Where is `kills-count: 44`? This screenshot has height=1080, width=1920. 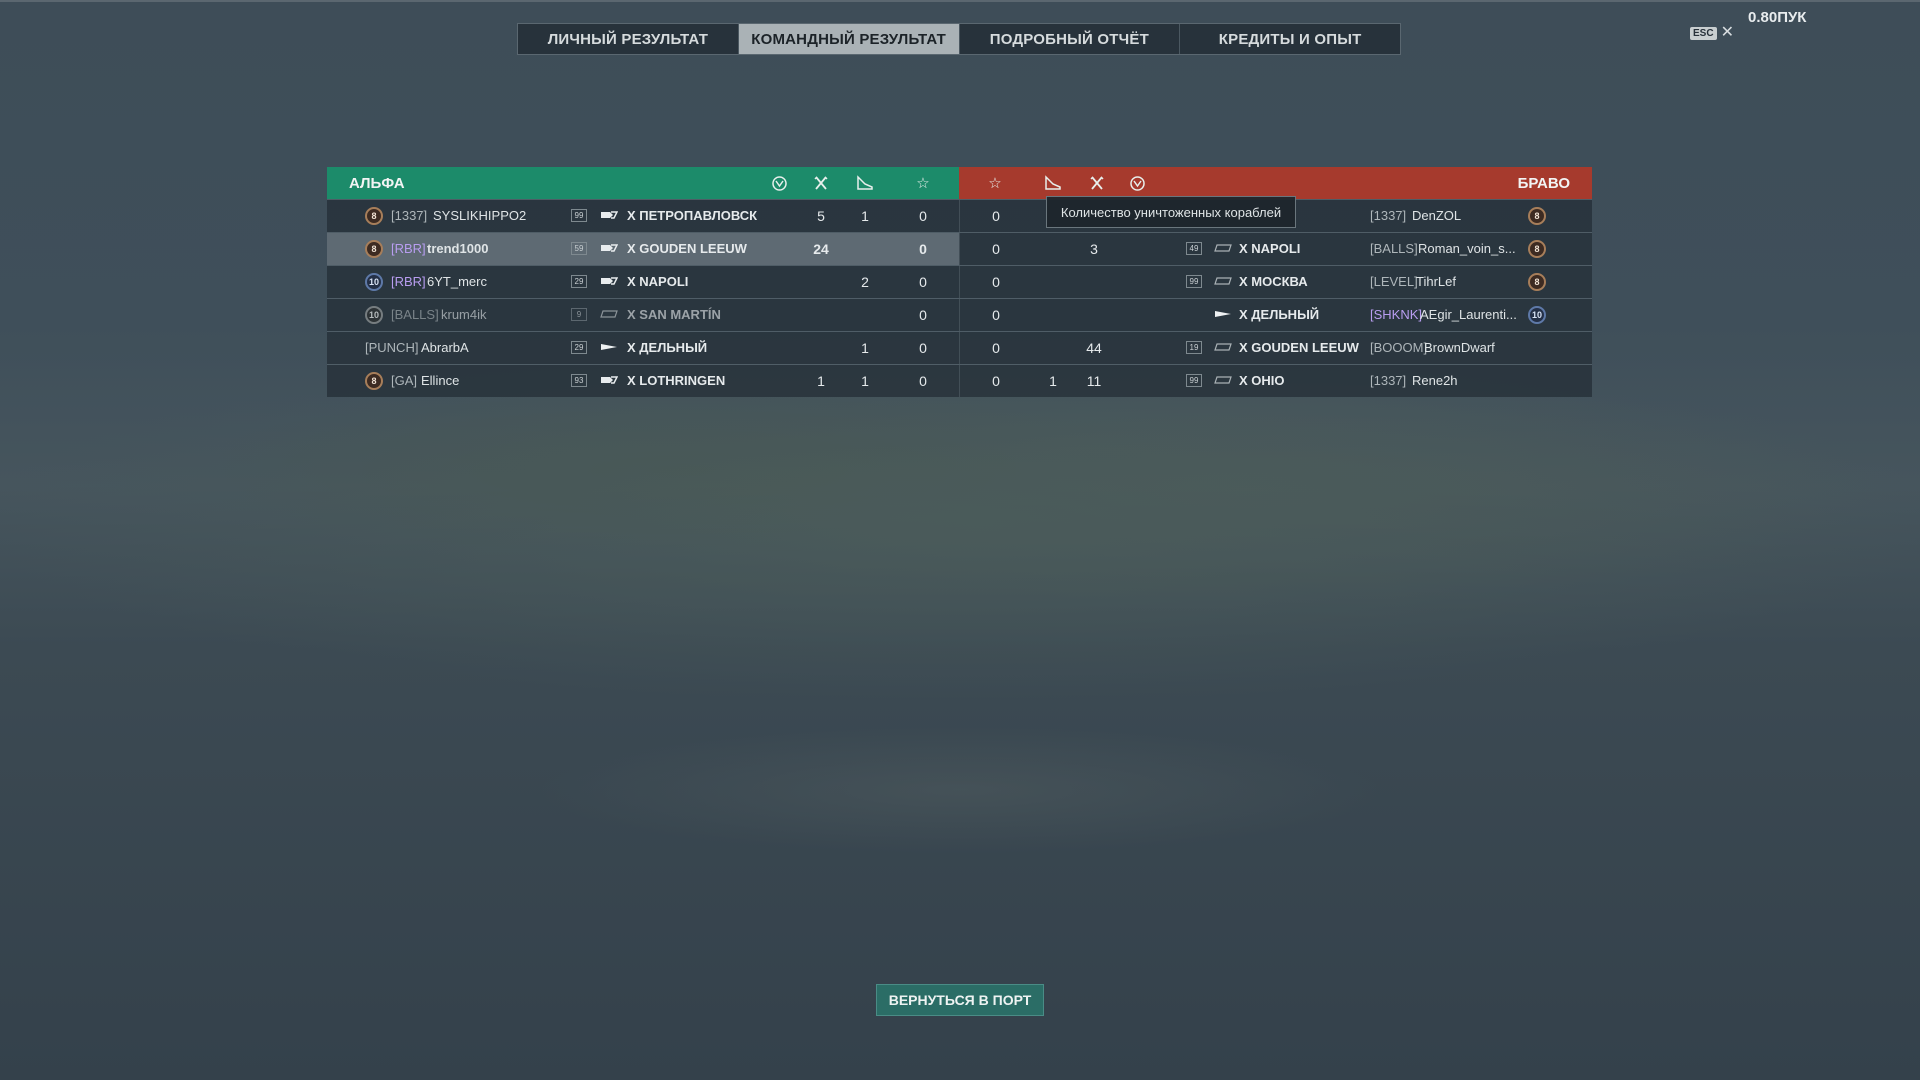 kills-count: 44 is located at coordinates (1094, 348).